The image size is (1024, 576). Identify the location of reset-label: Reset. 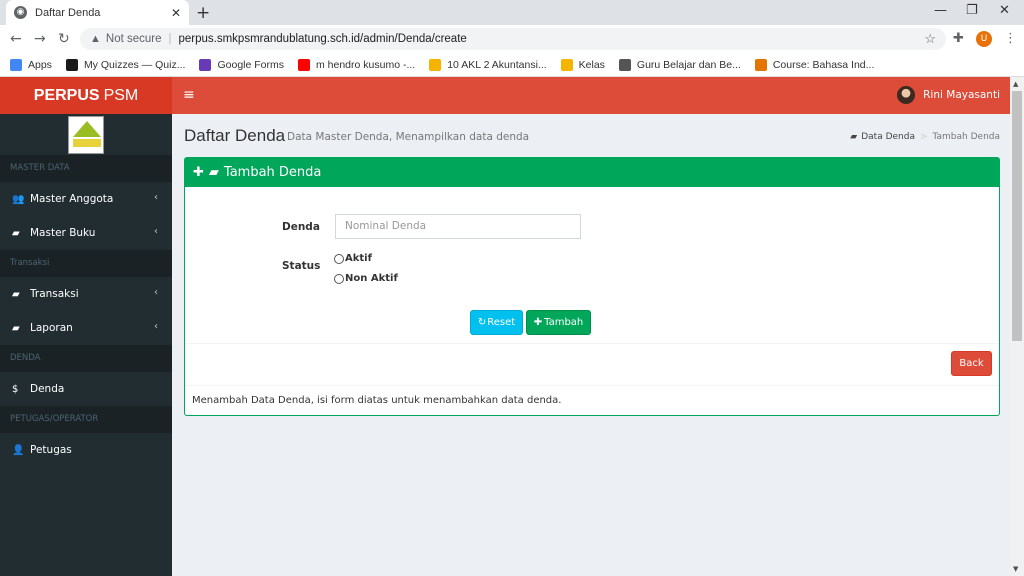
(501, 322).